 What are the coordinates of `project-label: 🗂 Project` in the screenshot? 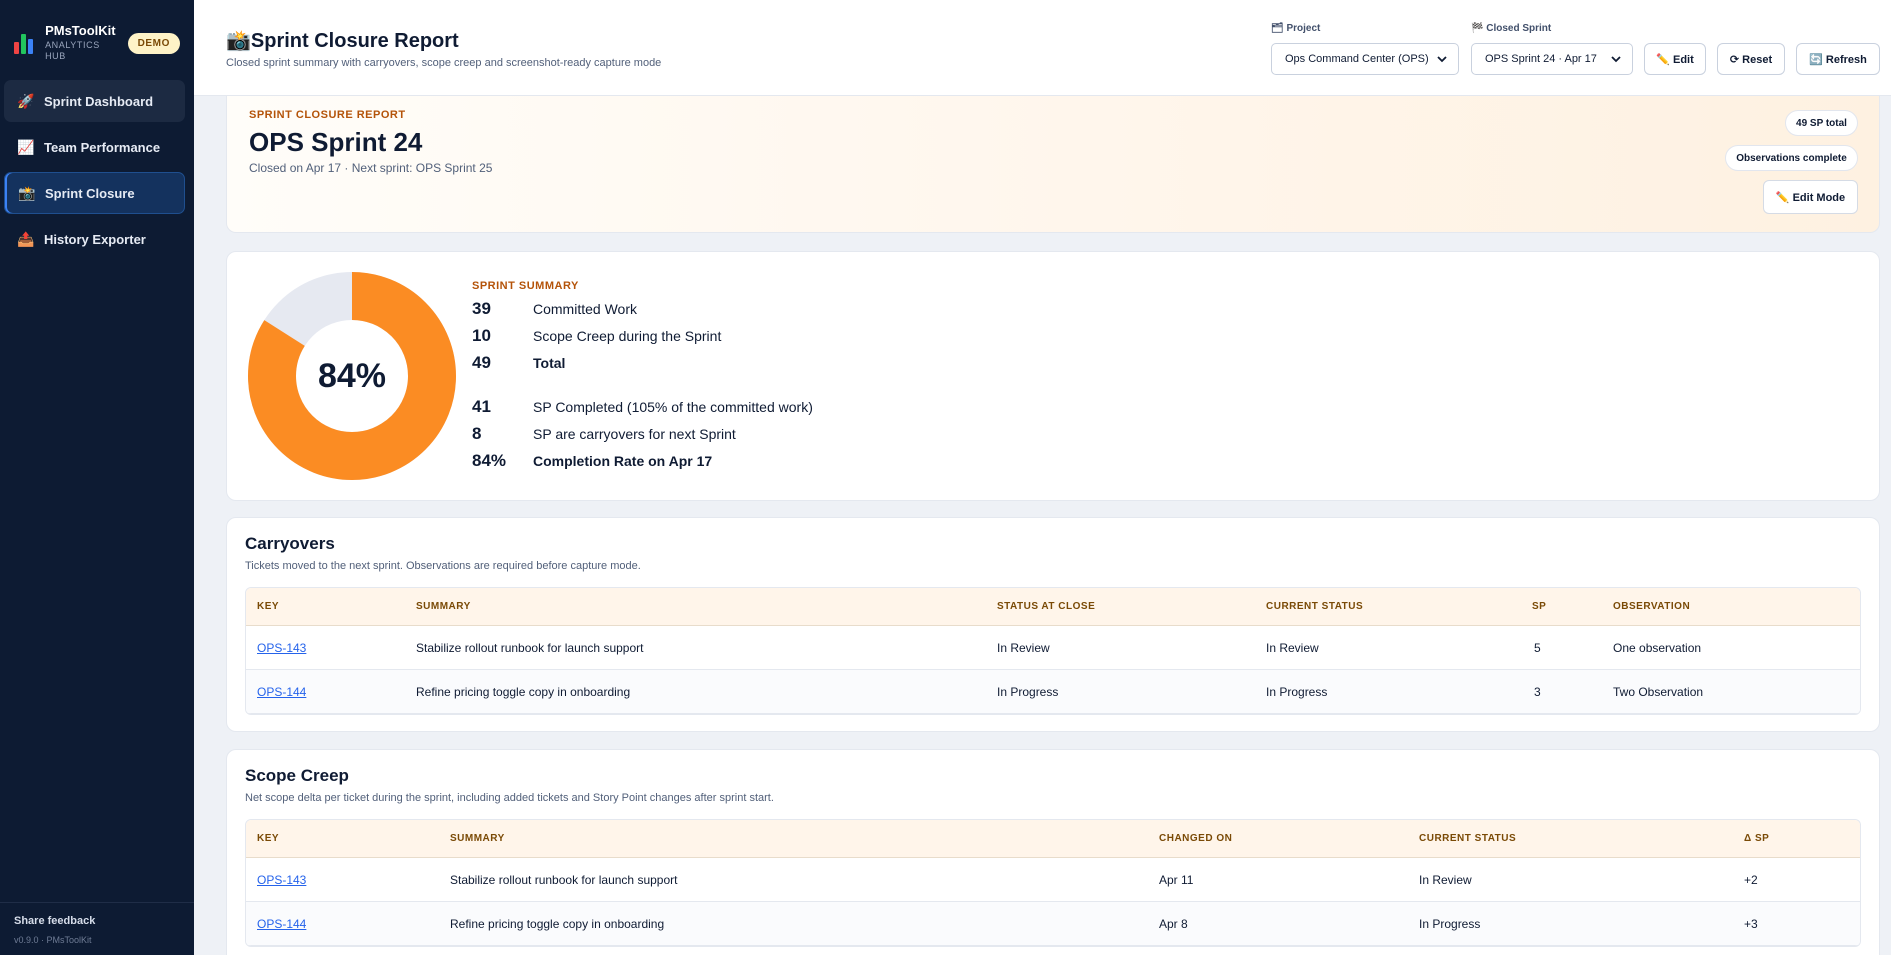 It's located at (1296, 28).